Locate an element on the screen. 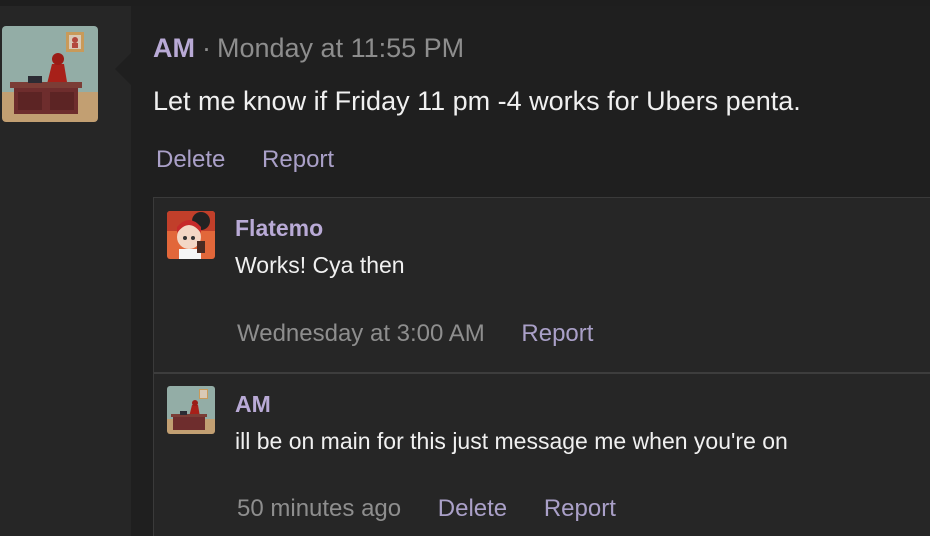 Image resolution: width=930 pixels, height=536 pixels. reply-1-report-link: Report is located at coordinates (557, 333).